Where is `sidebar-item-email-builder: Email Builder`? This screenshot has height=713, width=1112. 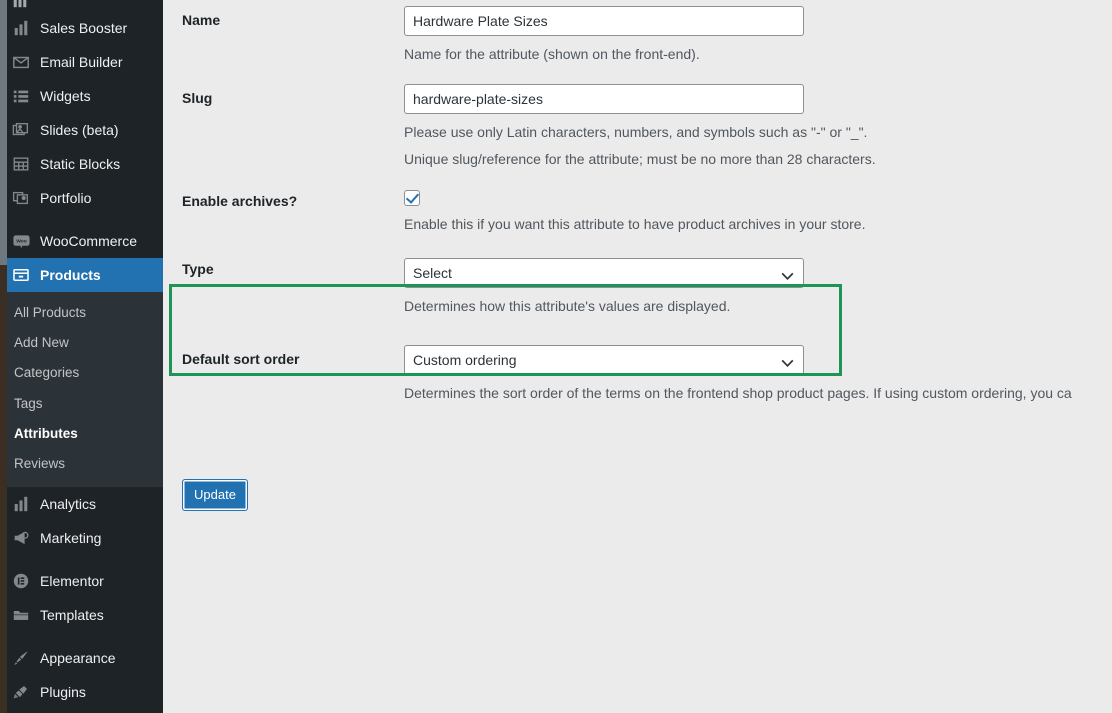 sidebar-item-email-builder: Email Builder is located at coordinates (81, 62).